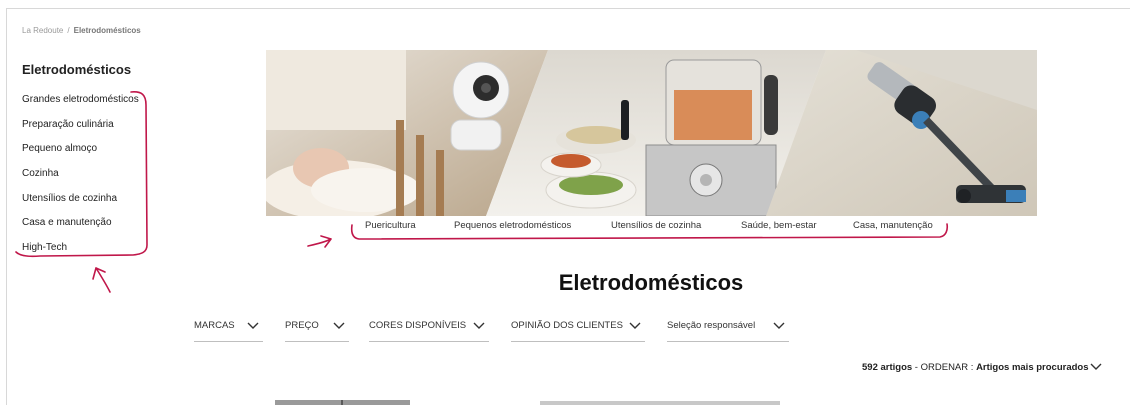  I want to click on page-title: Eletrodomésticos, so click(651, 282).